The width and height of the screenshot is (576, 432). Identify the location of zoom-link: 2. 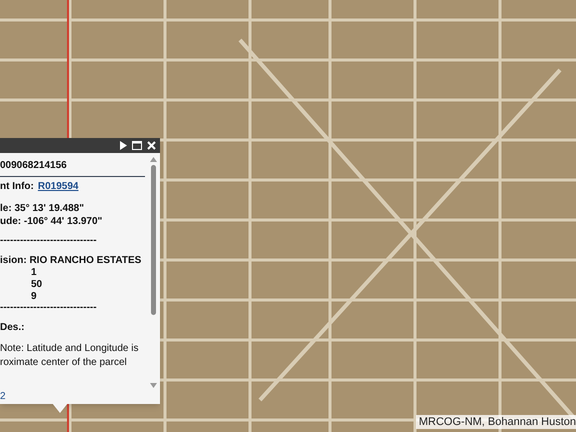
(3, 396).